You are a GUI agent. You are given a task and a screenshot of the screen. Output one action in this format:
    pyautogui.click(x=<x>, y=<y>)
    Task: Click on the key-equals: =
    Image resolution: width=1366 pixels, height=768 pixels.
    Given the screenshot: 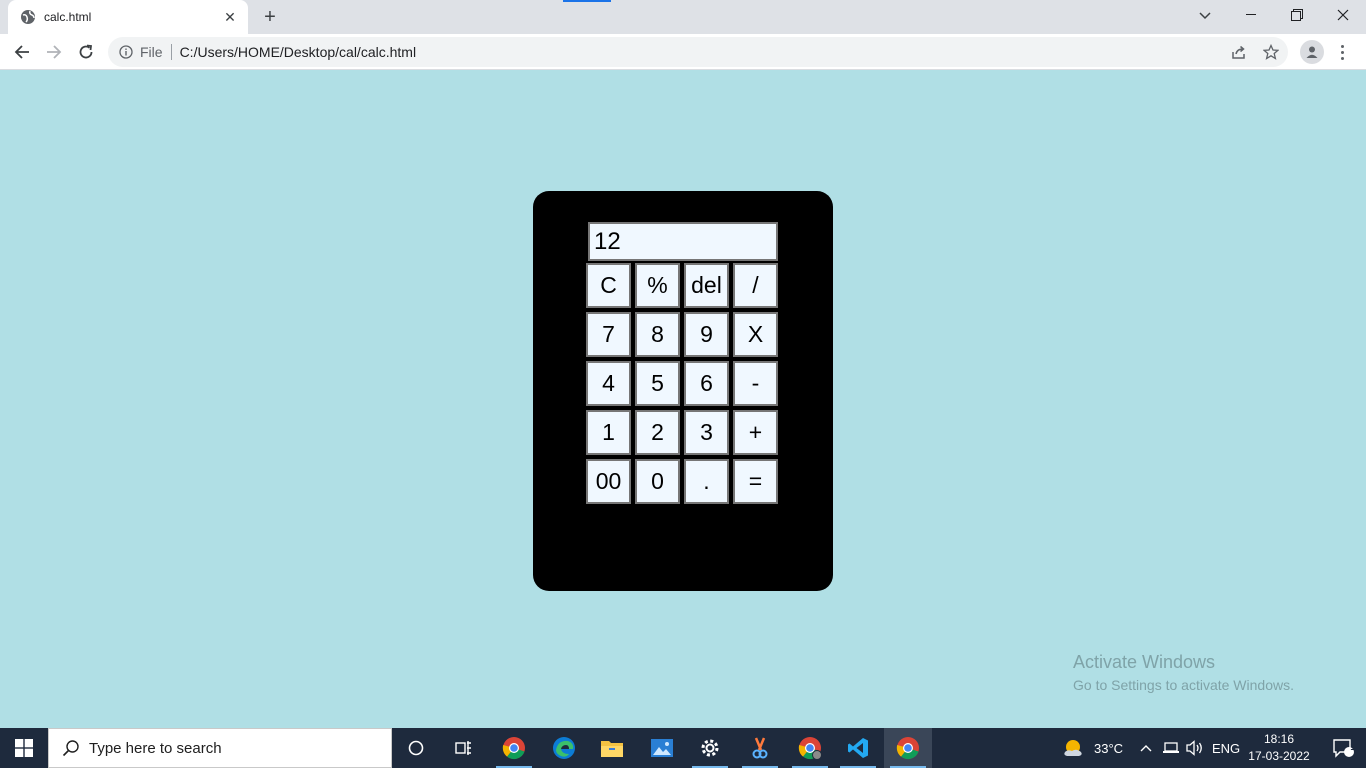 What is the action you would take?
    pyautogui.click(x=755, y=481)
    